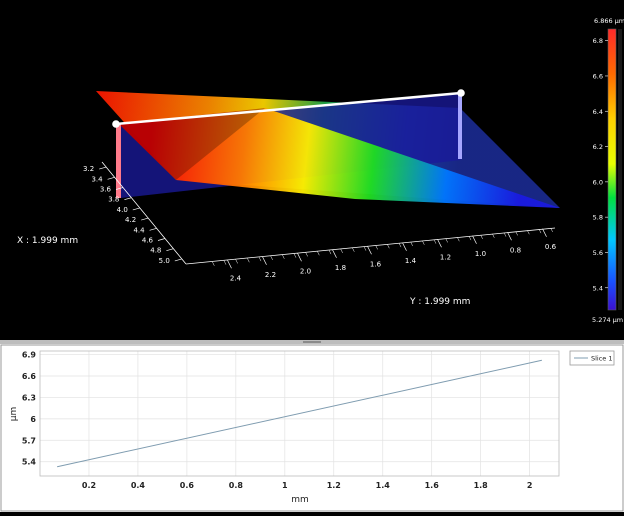  What do you see at coordinates (97, 179) in the screenshot?
I see `x-axis-tick-label: 3.4` at bounding box center [97, 179].